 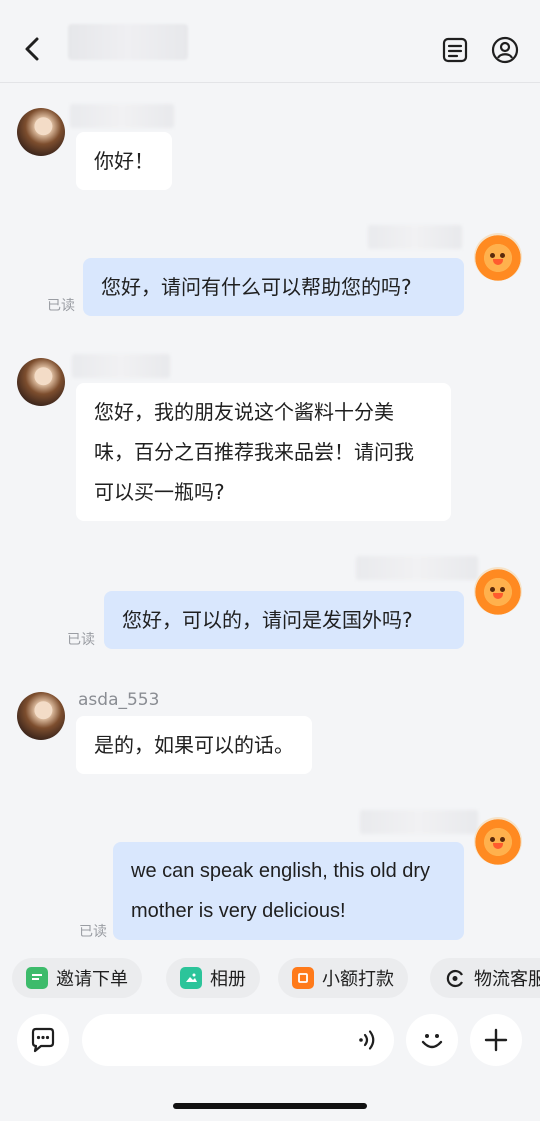 What do you see at coordinates (358, 979) in the screenshot?
I see `quick-action-label: 小额打款` at bounding box center [358, 979].